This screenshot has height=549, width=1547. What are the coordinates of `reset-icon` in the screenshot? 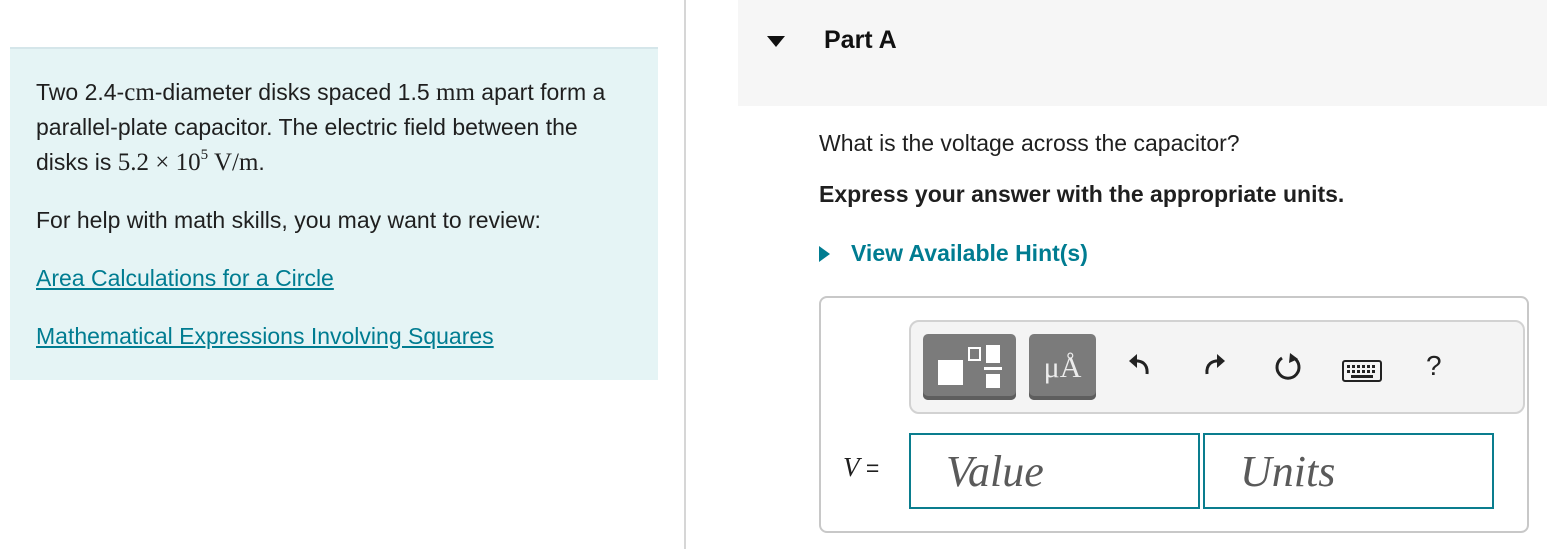 It's located at (1289, 366).